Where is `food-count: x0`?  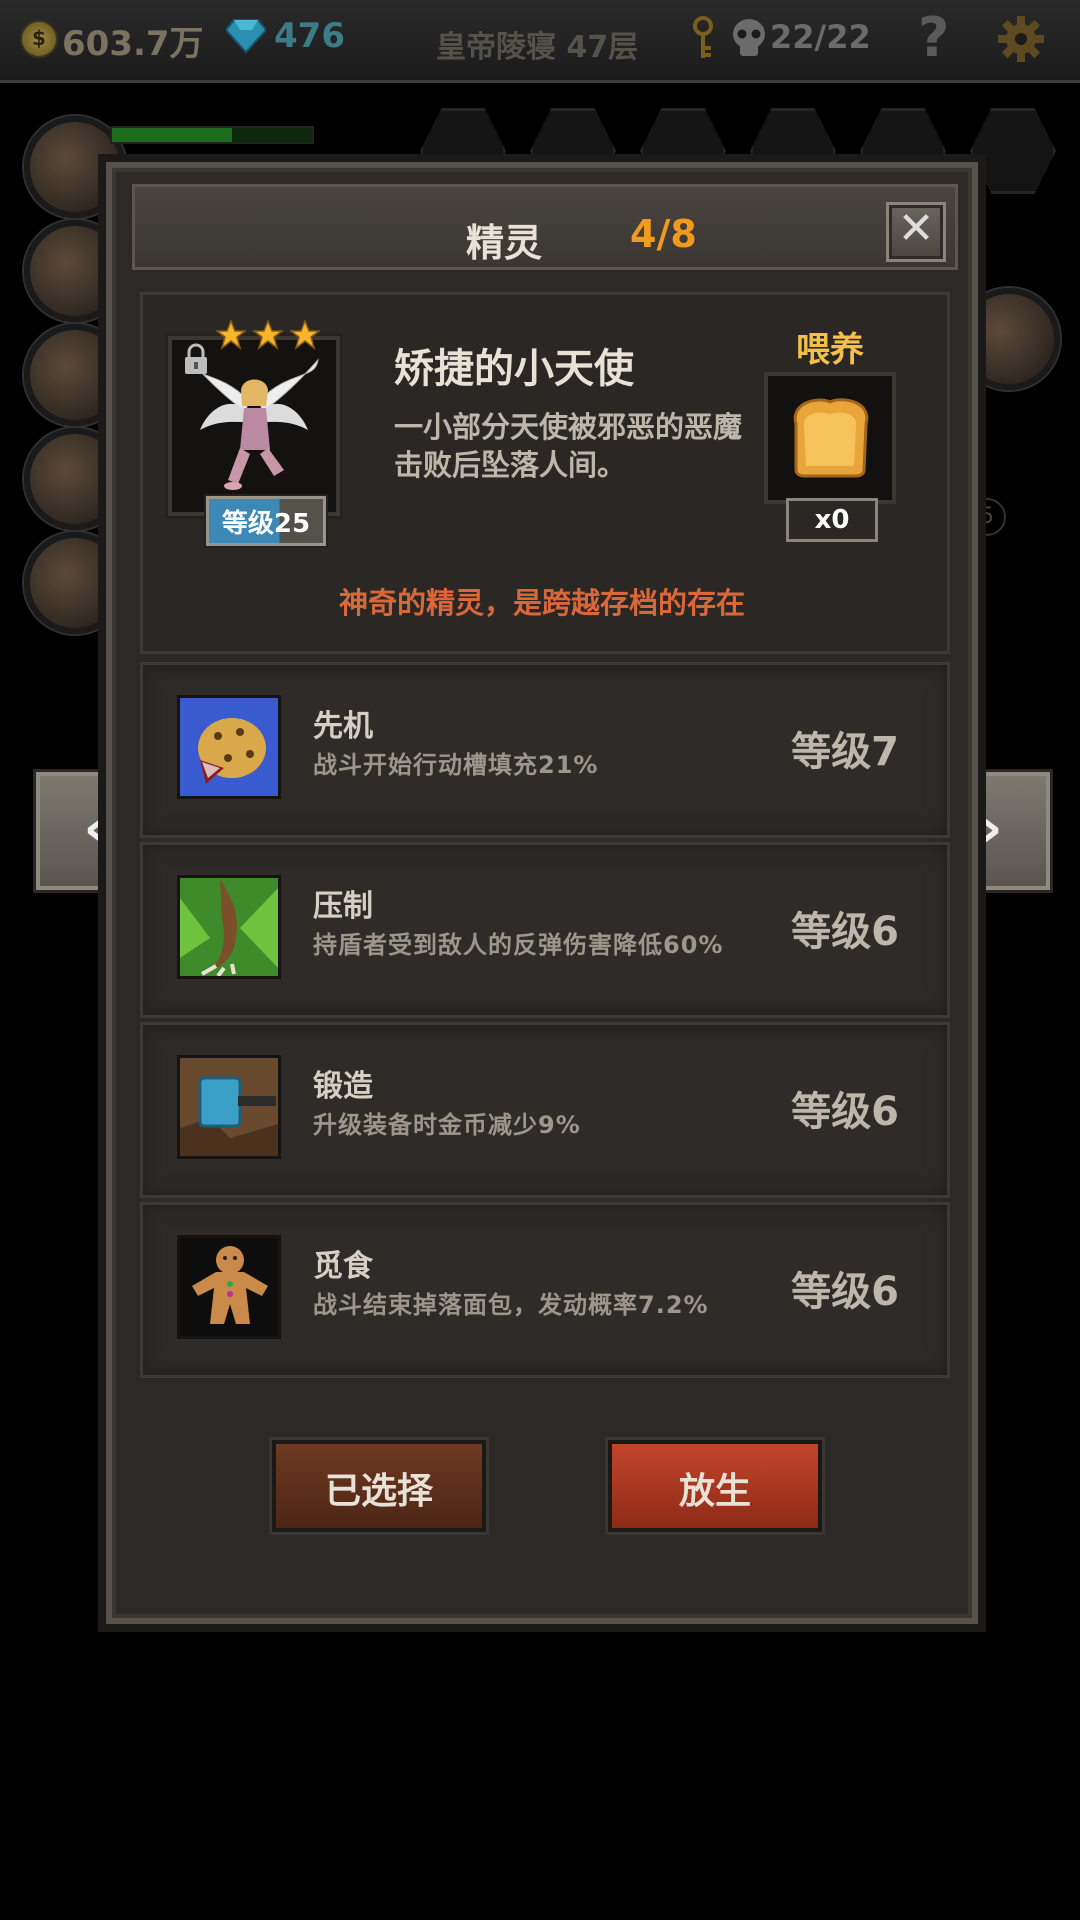 food-count: x0 is located at coordinates (832, 520).